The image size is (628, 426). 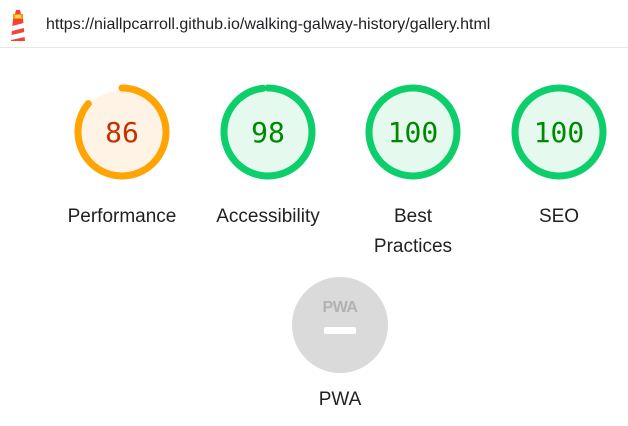 What do you see at coordinates (18, 25) in the screenshot?
I see `lighthouse-logo-icon` at bounding box center [18, 25].